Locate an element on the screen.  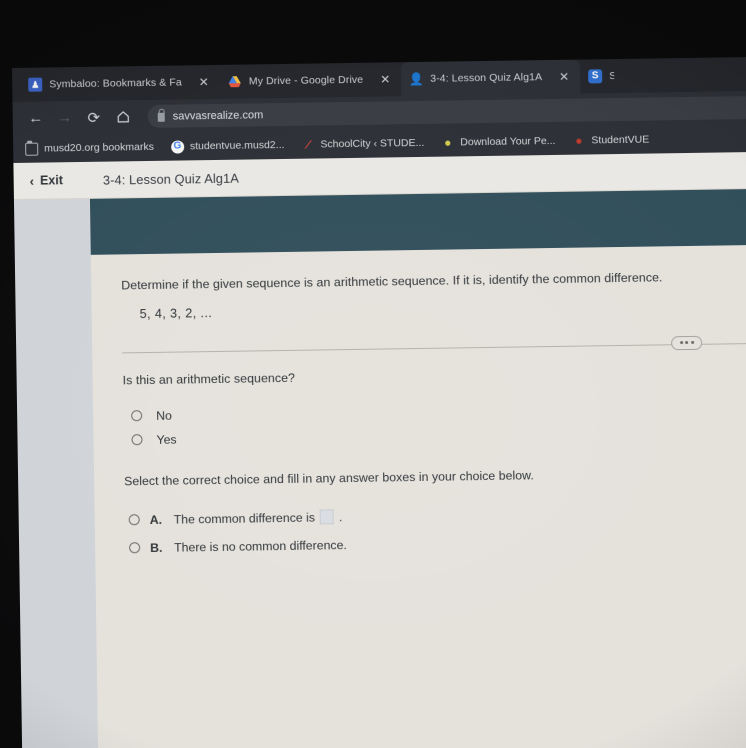
choice-text-after: . is located at coordinates (340, 517).